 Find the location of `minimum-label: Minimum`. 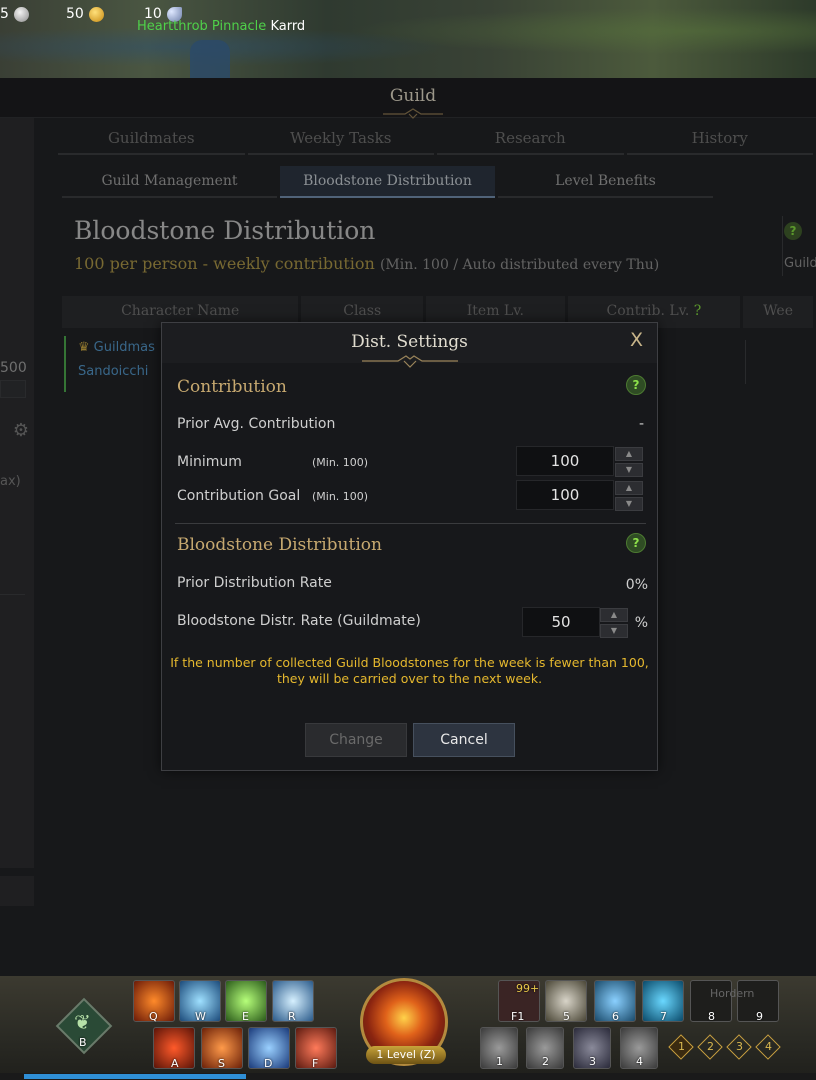

minimum-label: Minimum is located at coordinates (209, 462).